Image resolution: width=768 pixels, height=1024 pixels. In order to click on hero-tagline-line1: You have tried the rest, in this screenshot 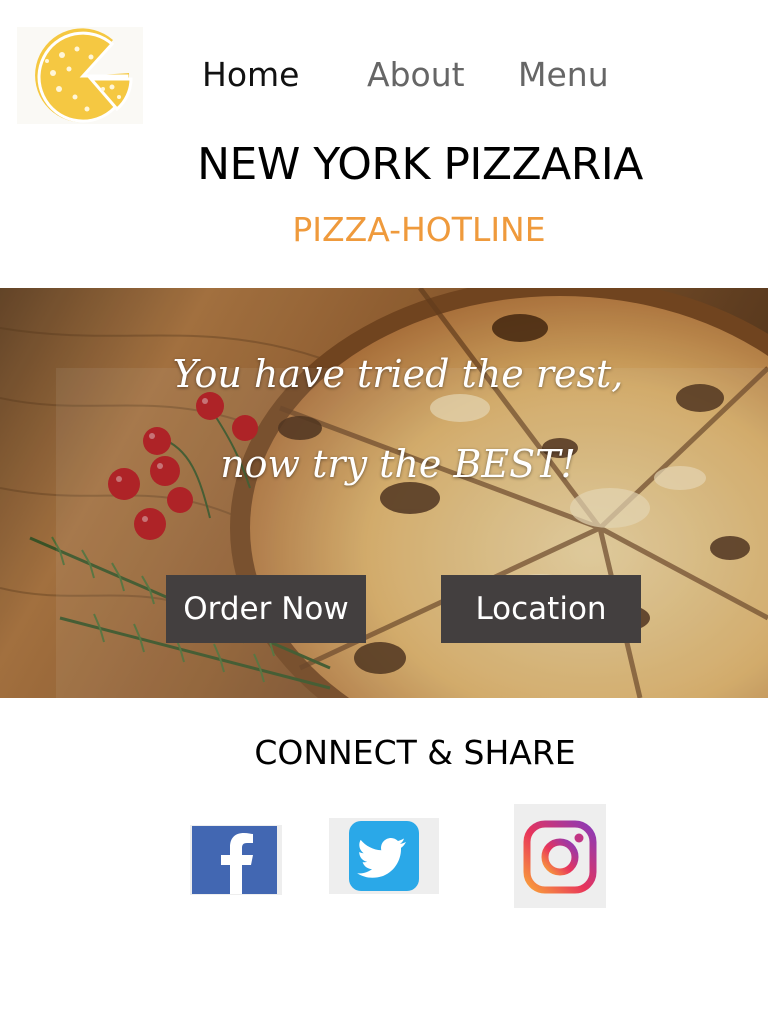, I will do `click(398, 374)`.